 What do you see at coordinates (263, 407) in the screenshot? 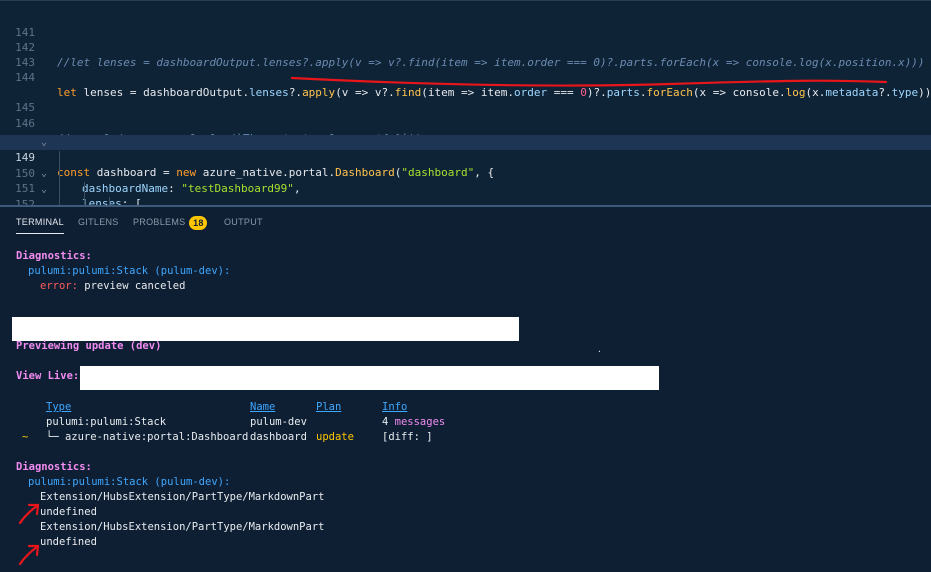
I see `column-header-name: Name` at bounding box center [263, 407].